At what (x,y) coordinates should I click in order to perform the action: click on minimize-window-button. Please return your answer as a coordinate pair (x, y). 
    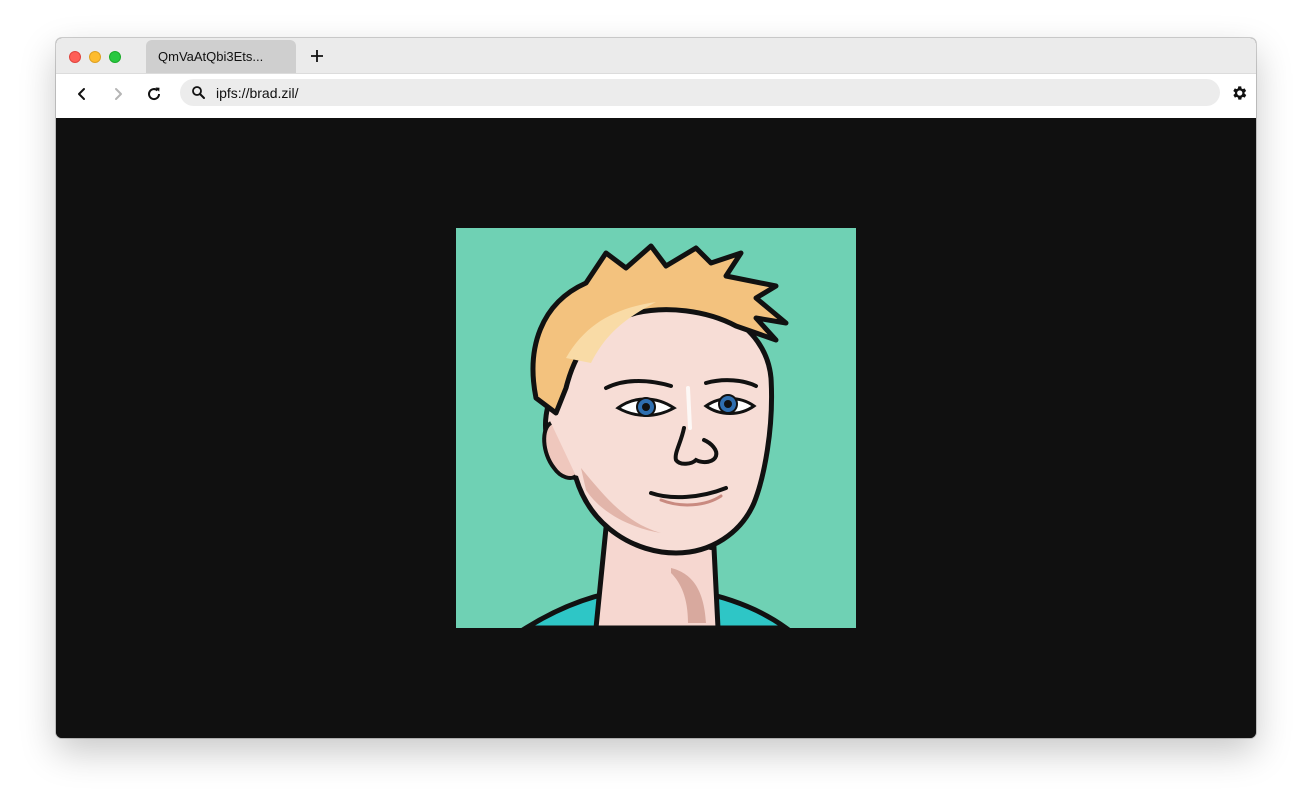
    Looking at the image, I should click on (95, 57).